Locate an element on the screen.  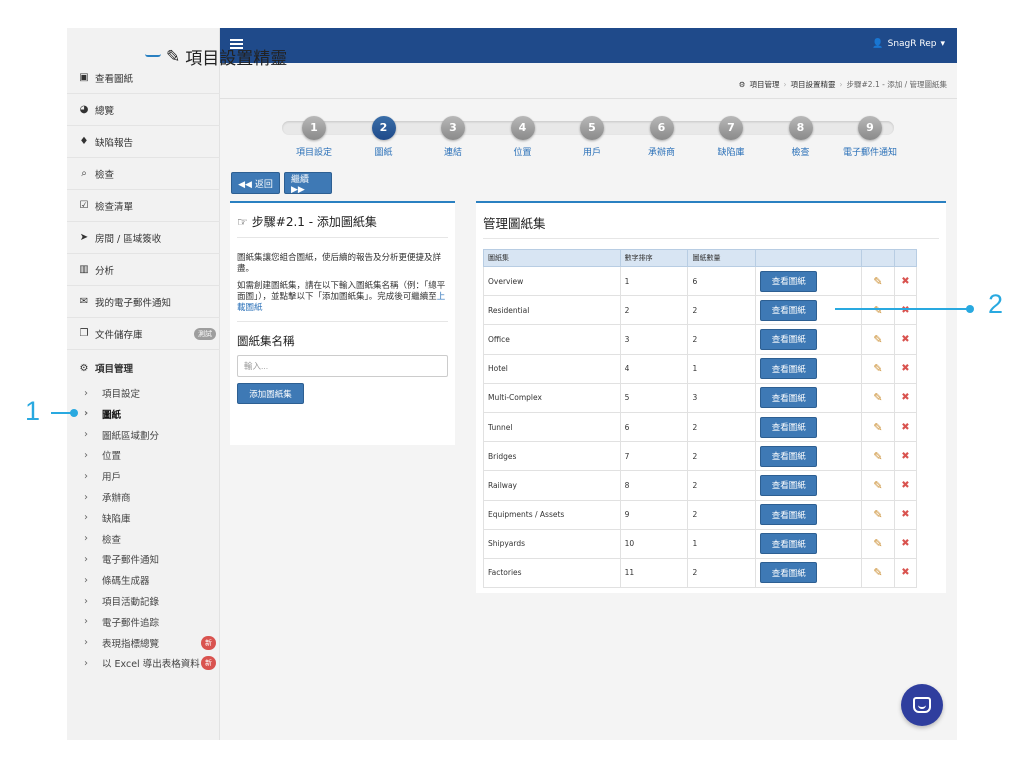
sidebar-item-8: ❐ 文件儲存庫 測試 is located at coordinates (143, 334).